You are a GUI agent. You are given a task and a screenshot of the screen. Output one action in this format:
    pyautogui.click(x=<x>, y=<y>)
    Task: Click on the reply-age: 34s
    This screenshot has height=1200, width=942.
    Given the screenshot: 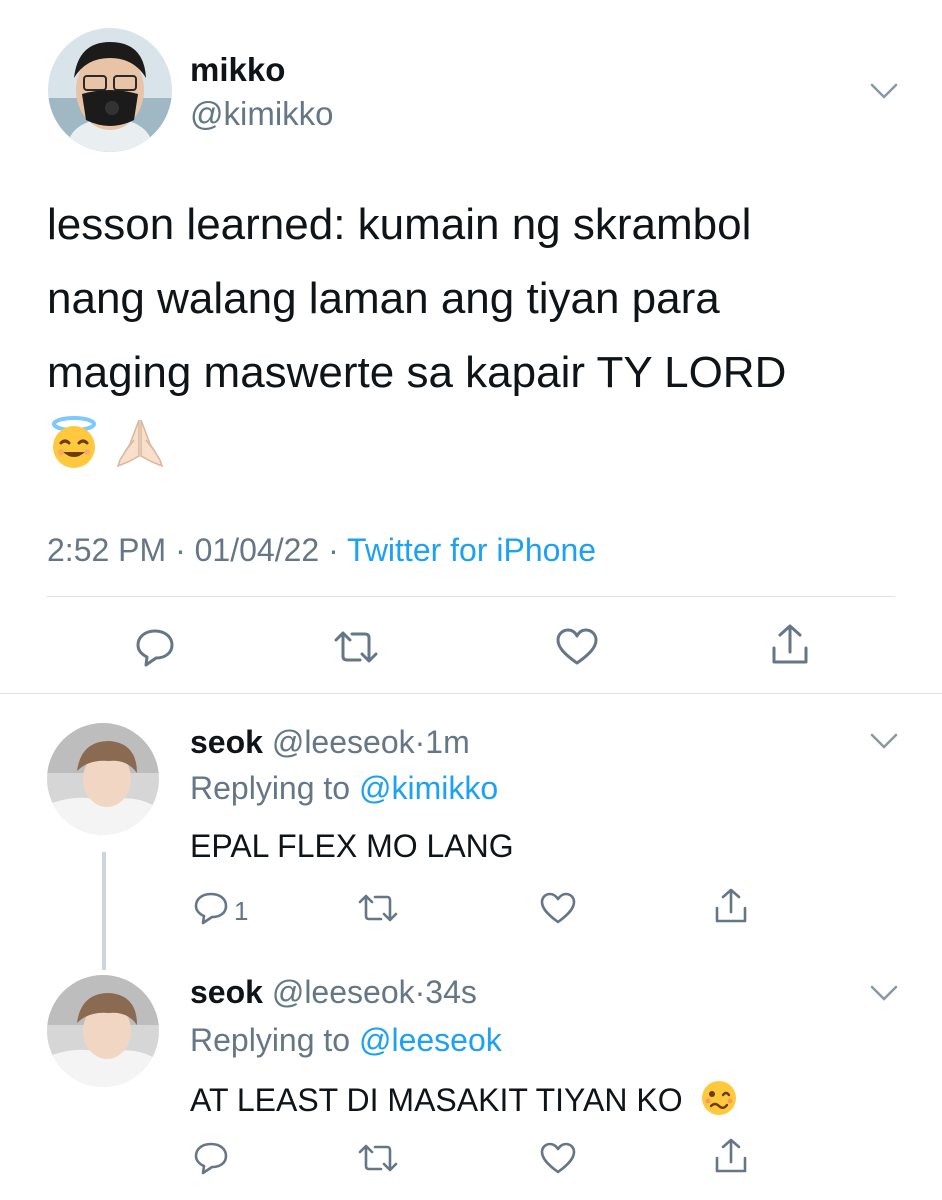 What is the action you would take?
    pyautogui.click(x=451, y=992)
    